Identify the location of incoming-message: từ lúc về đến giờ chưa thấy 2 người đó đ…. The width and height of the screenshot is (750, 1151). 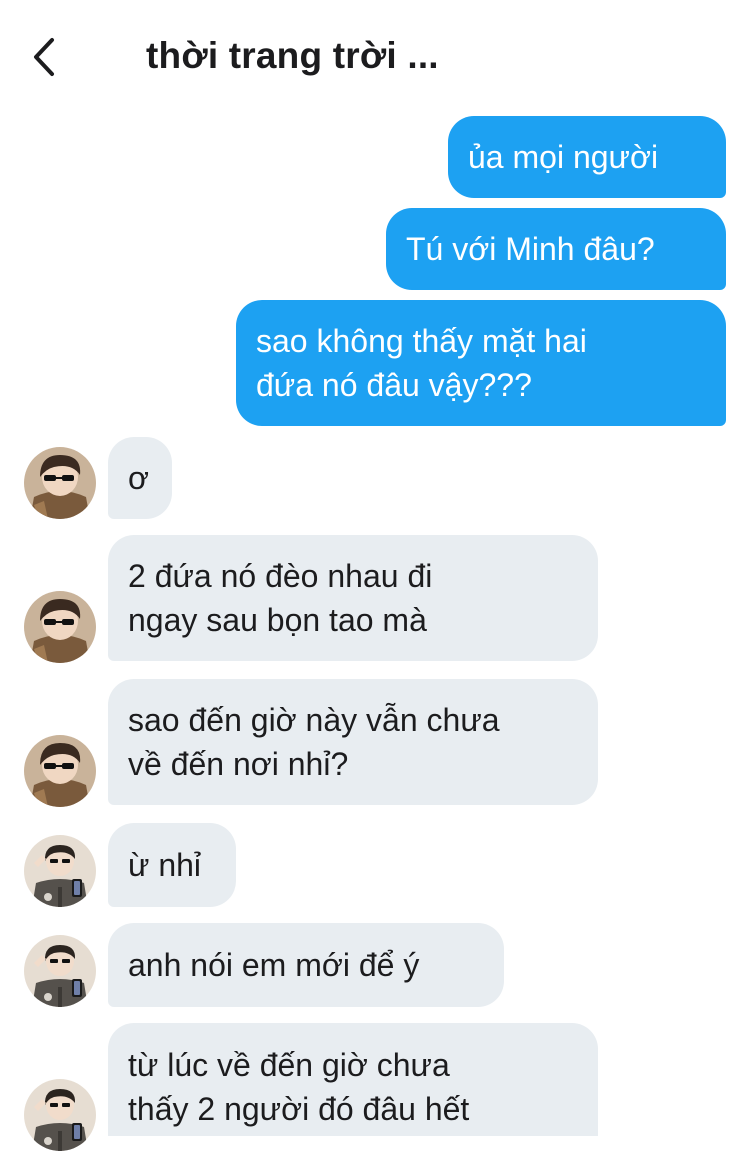
(353, 1079).